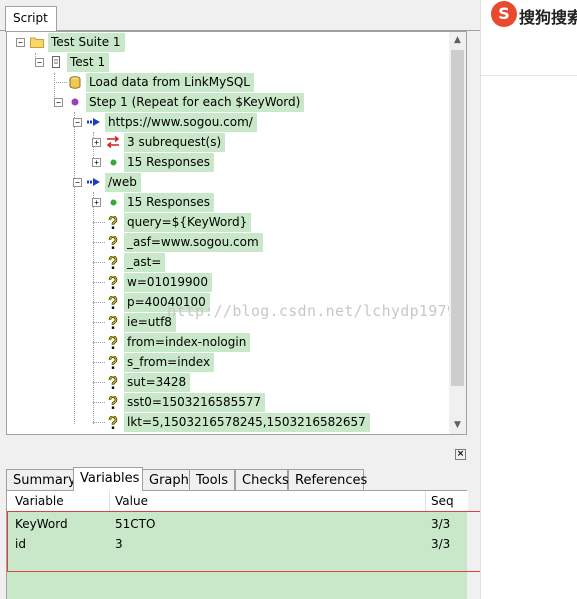 The width and height of the screenshot is (577, 599). Describe the element at coordinates (181, 122) in the screenshot. I see `tree-node-request-root: https://www.sogou.com/` at that location.